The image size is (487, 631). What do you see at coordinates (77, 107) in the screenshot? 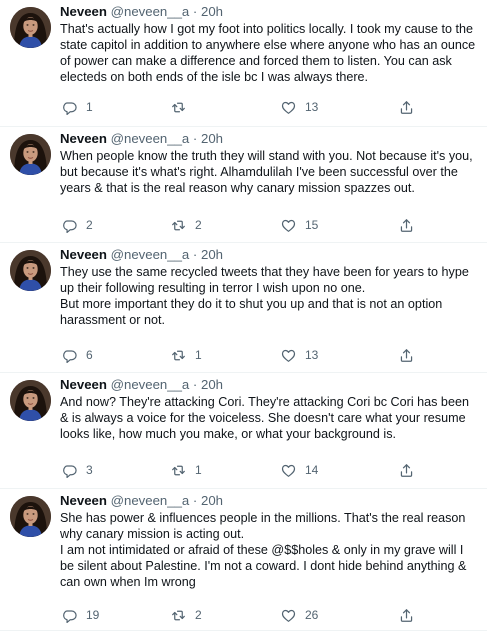
I see `reply-button: 1` at bounding box center [77, 107].